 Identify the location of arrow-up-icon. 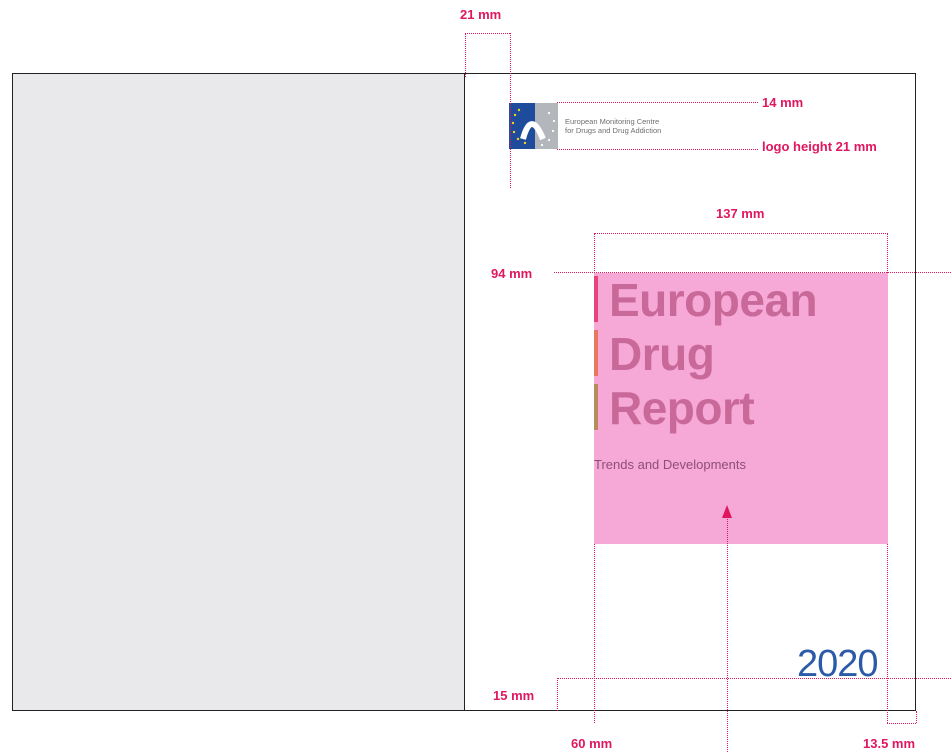
(727, 511).